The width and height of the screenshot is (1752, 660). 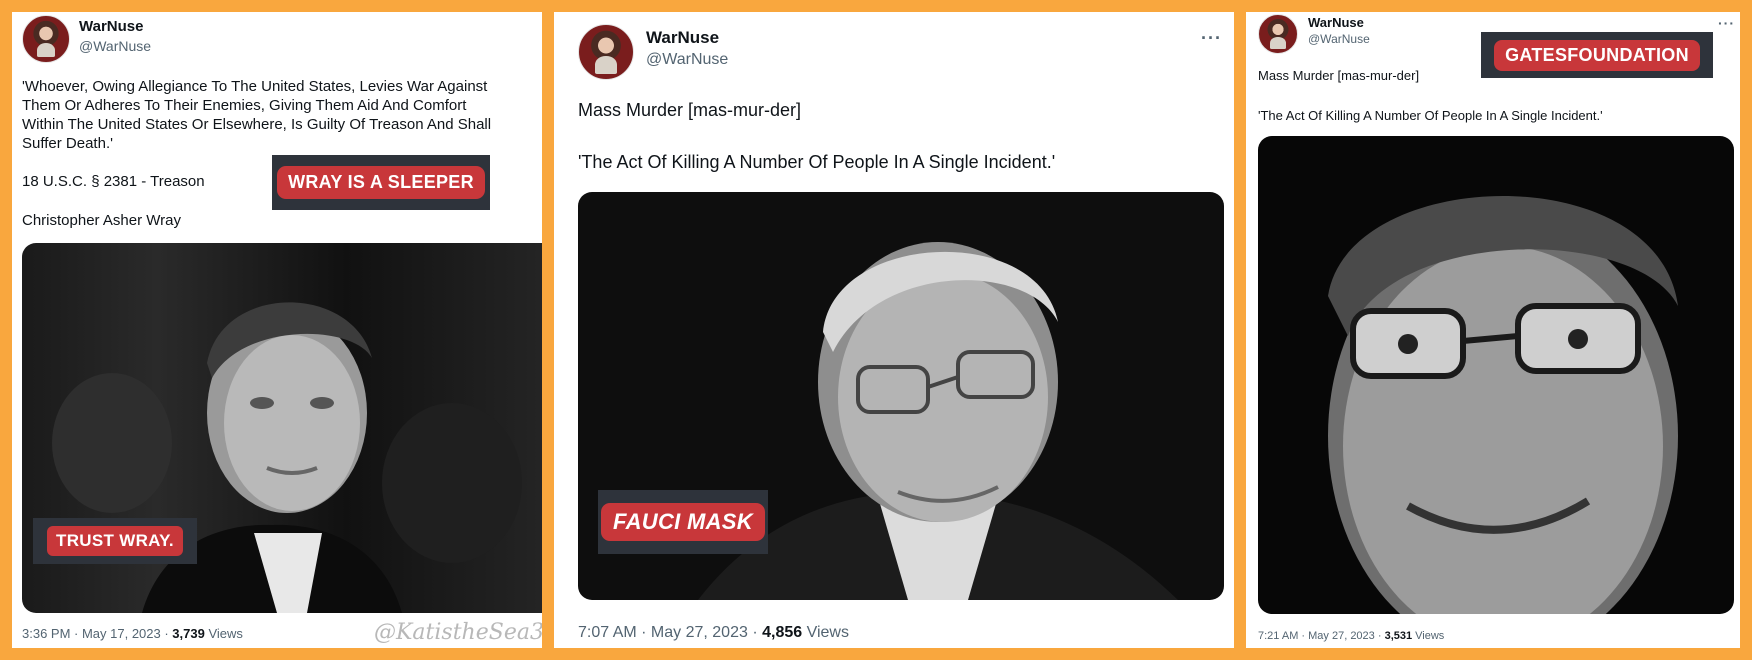 I want to click on overlay-label-bottom: TRUST WRAY., so click(x=115, y=541).